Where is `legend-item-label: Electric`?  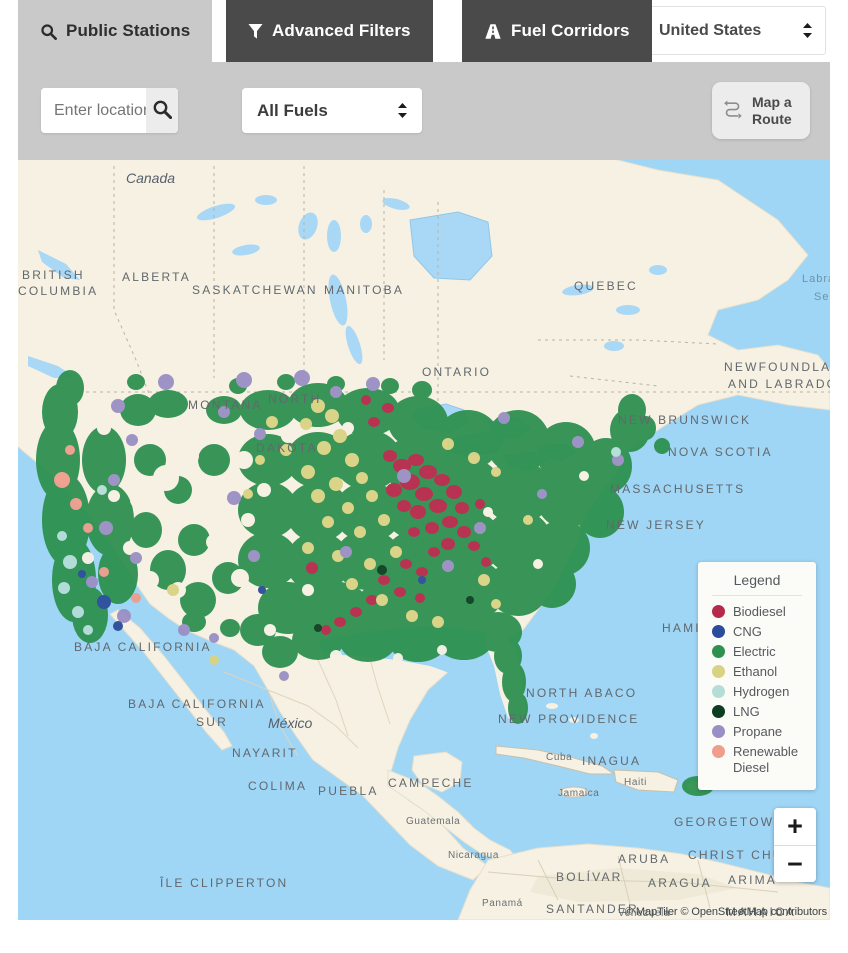
legend-item-label: Electric is located at coordinates (754, 651).